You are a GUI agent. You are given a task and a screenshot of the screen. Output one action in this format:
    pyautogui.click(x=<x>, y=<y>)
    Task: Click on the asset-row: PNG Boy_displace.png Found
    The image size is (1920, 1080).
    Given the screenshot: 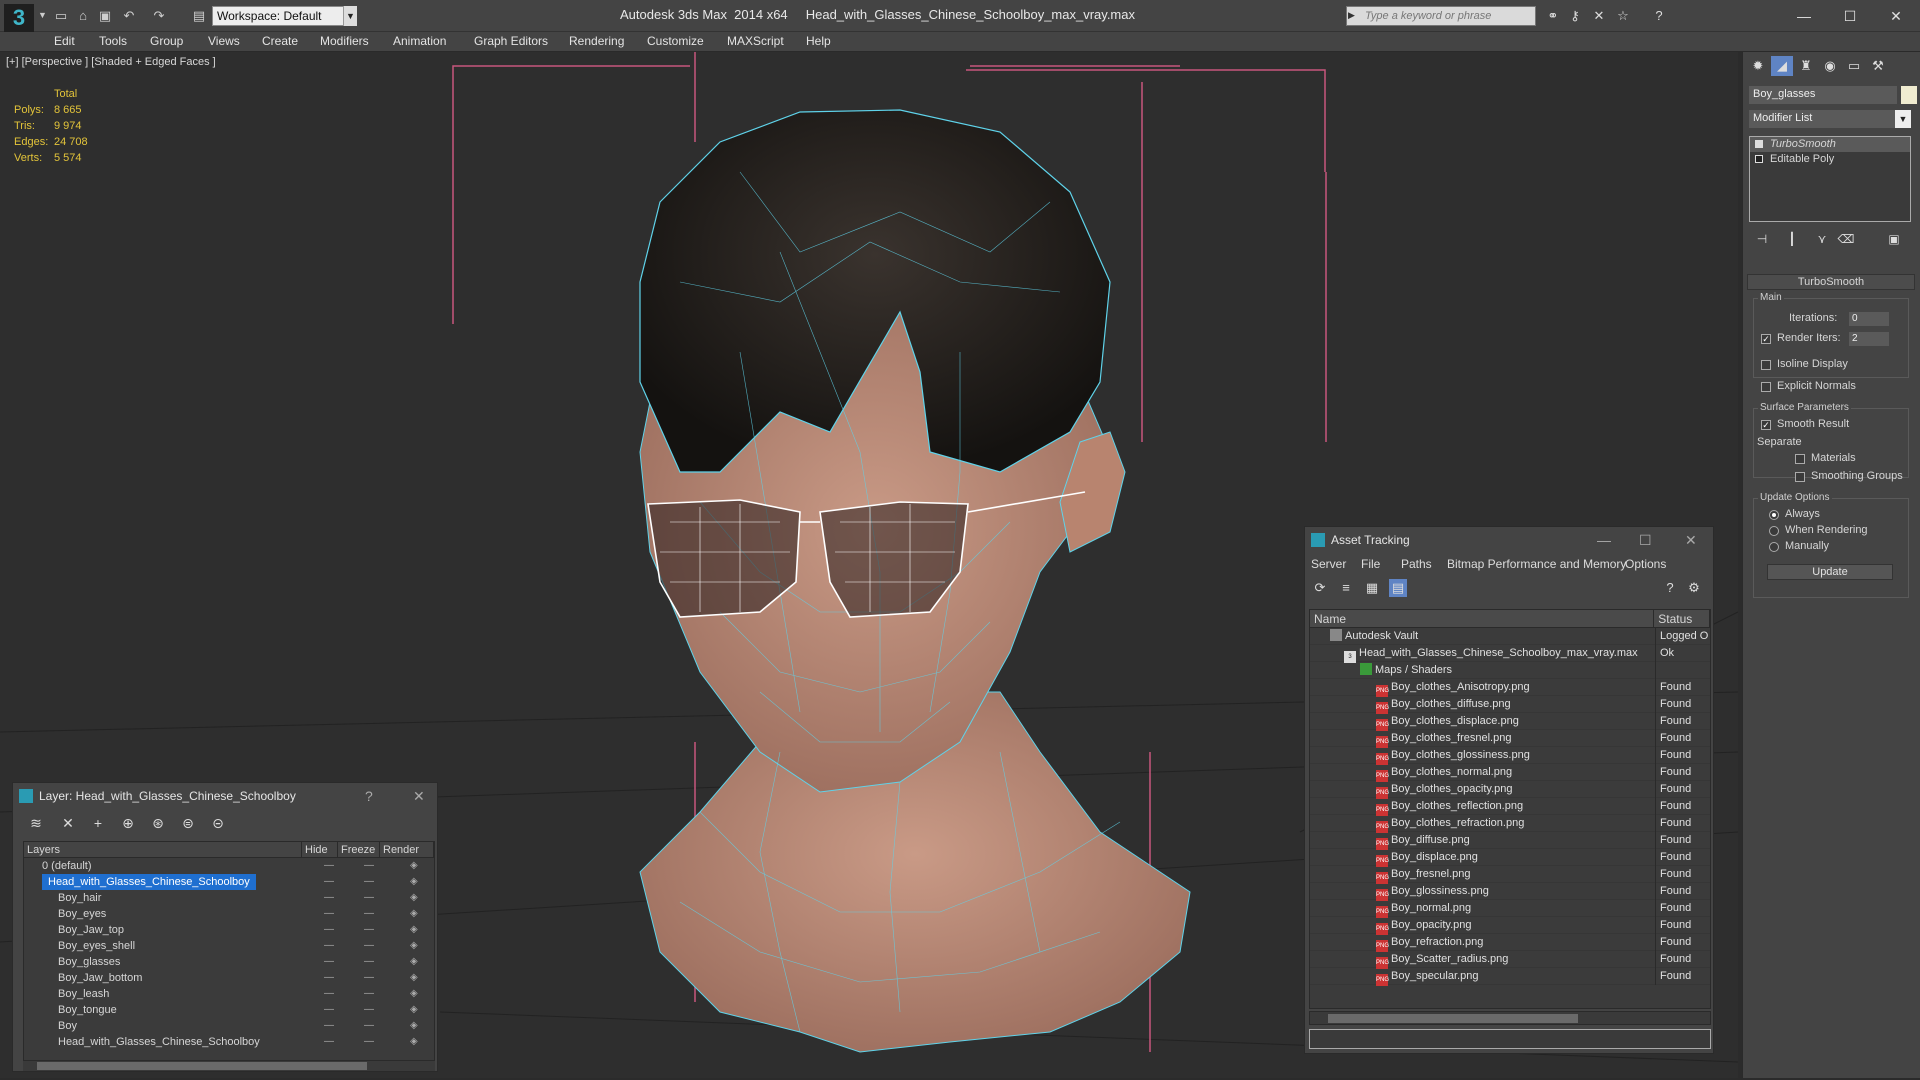 What is the action you would take?
    pyautogui.click(x=1510, y=858)
    